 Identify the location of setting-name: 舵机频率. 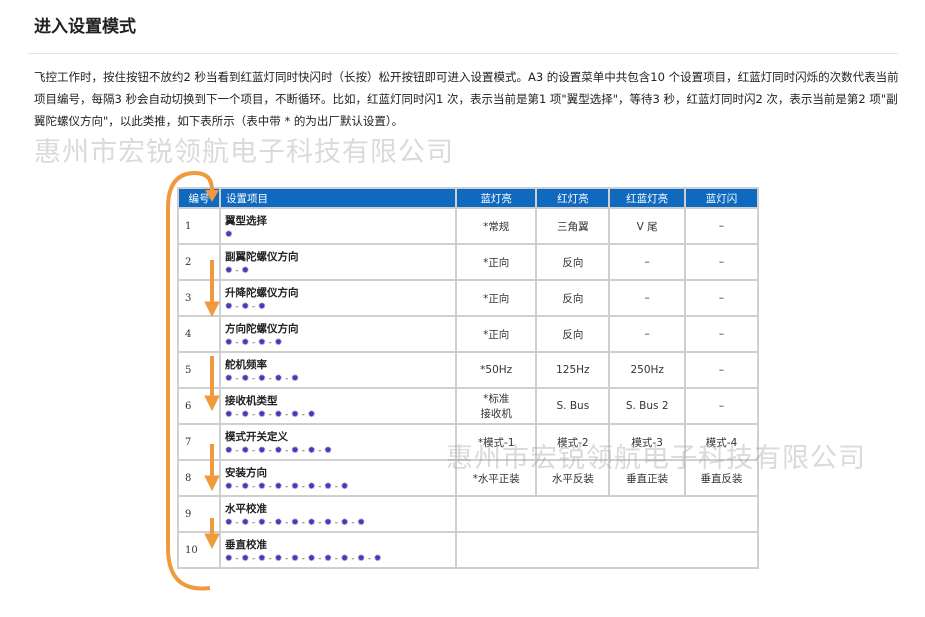
(246, 364).